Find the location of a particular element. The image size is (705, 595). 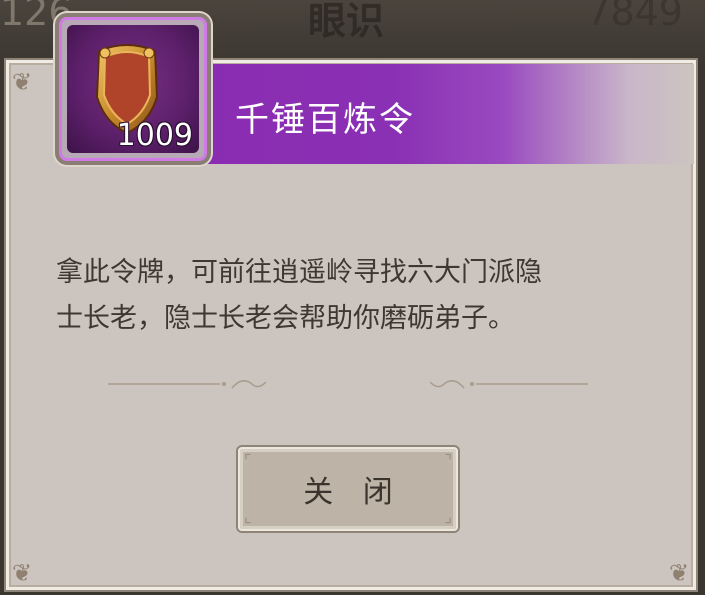

ornamental-divider is located at coordinates (348, 384).